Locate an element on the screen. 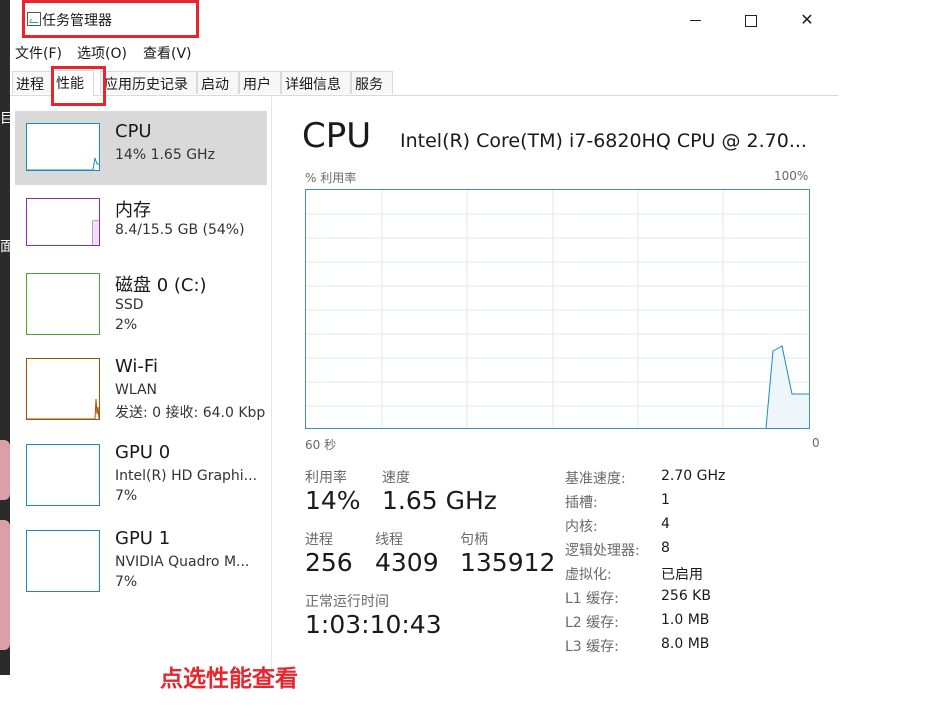 This screenshot has width=928, height=720. spec-value: 256 KB is located at coordinates (686, 596).